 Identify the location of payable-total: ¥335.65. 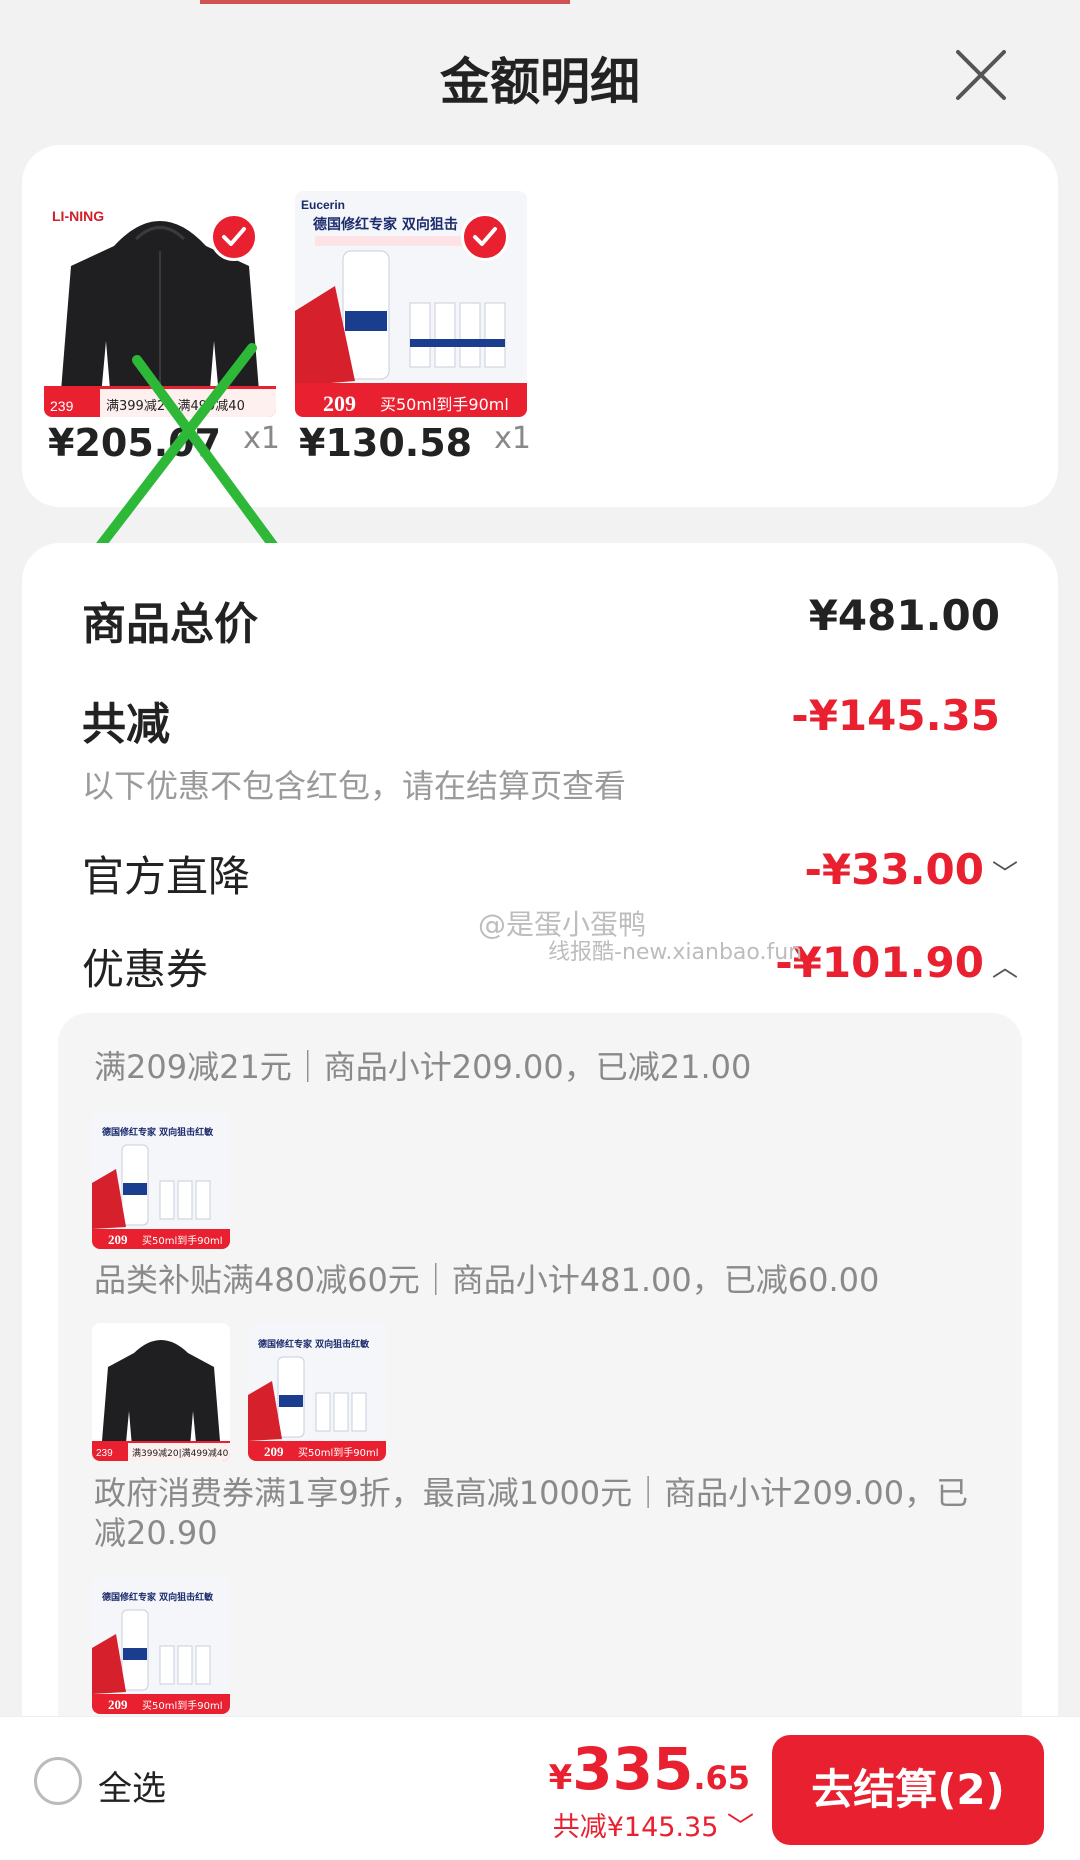
(649, 1769).